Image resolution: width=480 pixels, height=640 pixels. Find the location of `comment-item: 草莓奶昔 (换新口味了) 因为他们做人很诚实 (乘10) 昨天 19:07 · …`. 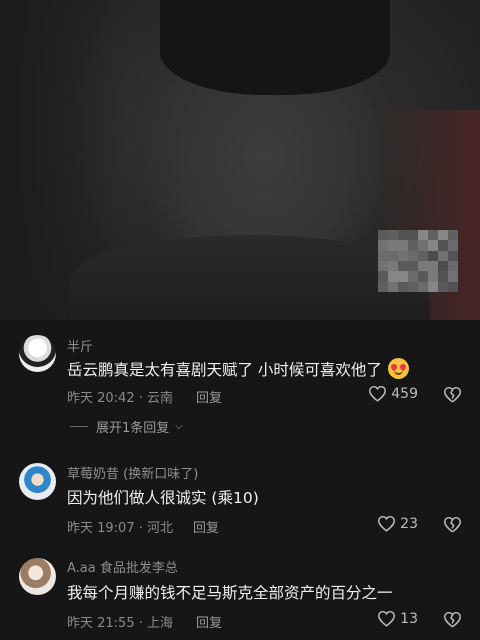

comment-item: 草莓奶昔 (换新口味了) 因为他们做人很诚实 (乘10) 昨天 19:07 · … is located at coordinates (240, 501).